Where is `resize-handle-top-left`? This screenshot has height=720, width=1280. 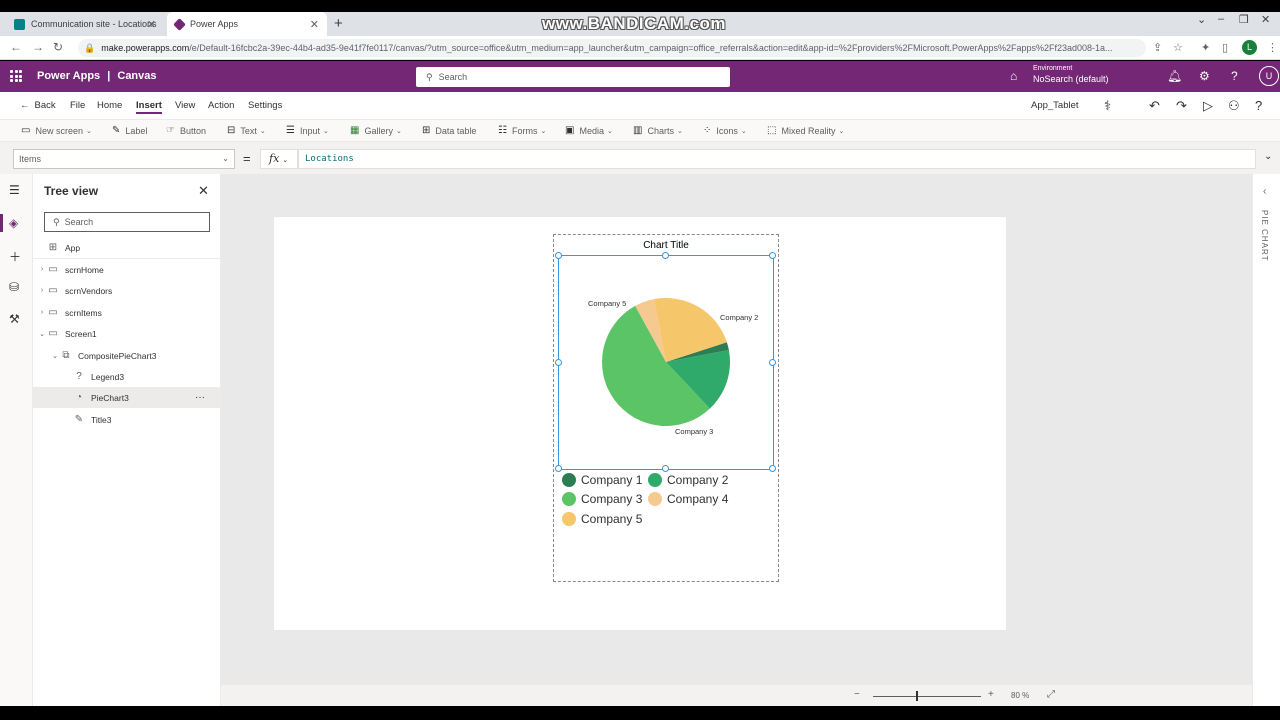 resize-handle-top-left is located at coordinates (558, 255).